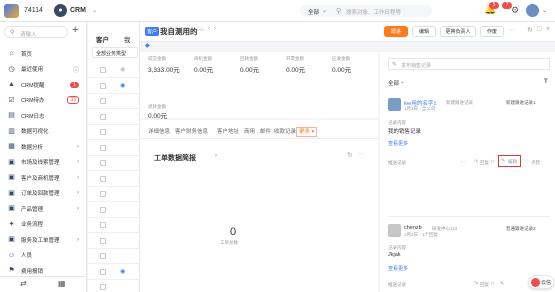 Image resolution: width=555 pixels, height=292 pixels. Describe the element at coordinates (43, 84) in the screenshot. I see `sidebar-item: ▲ CRM提醒 1` at that location.